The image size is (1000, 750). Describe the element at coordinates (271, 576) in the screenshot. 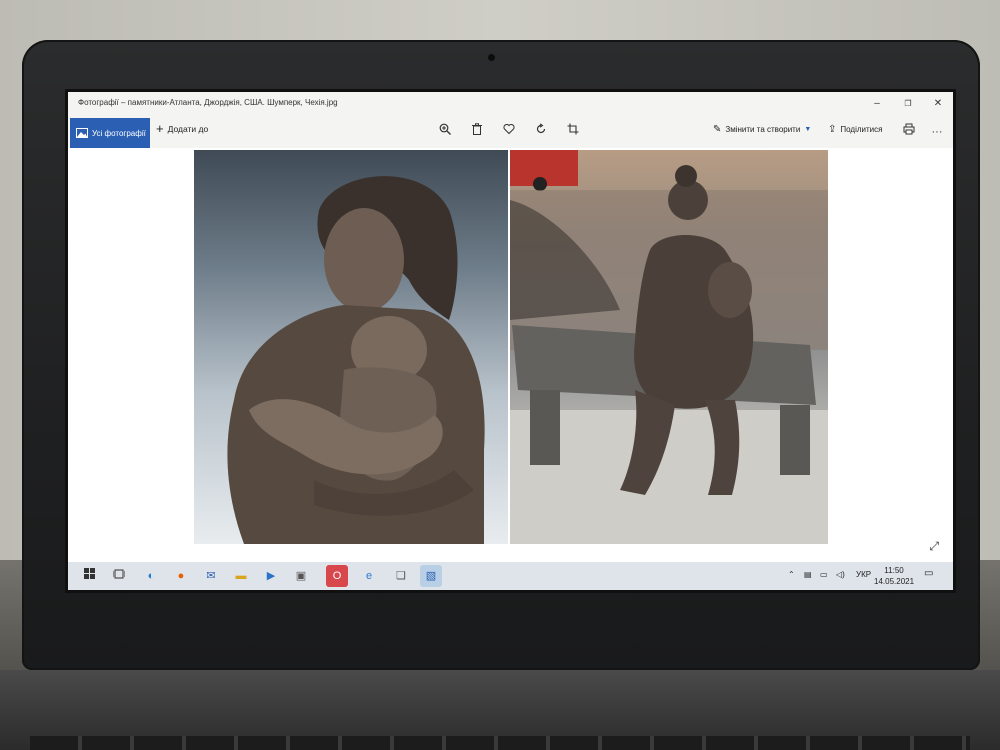

I see `media-player-icon: ▶` at that location.